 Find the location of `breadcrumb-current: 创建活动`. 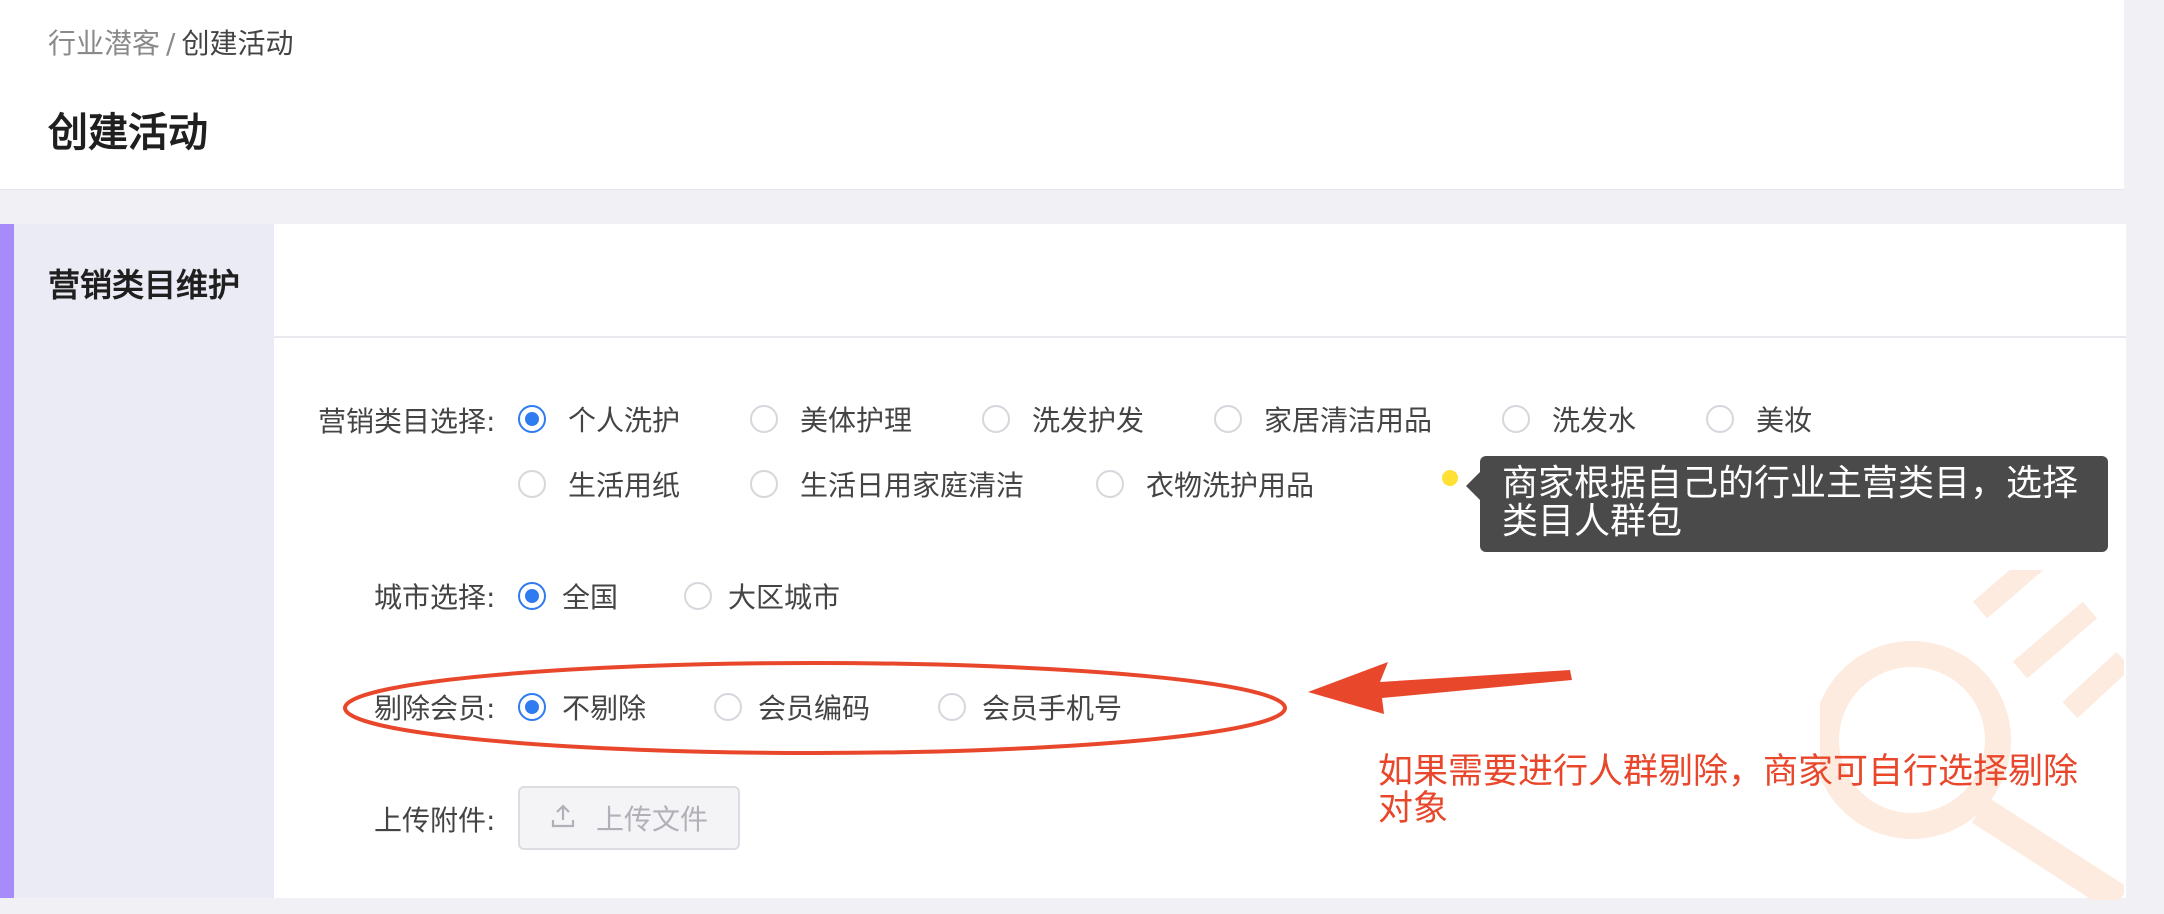

breadcrumb-current: 创建活动 is located at coordinates (237, 43).